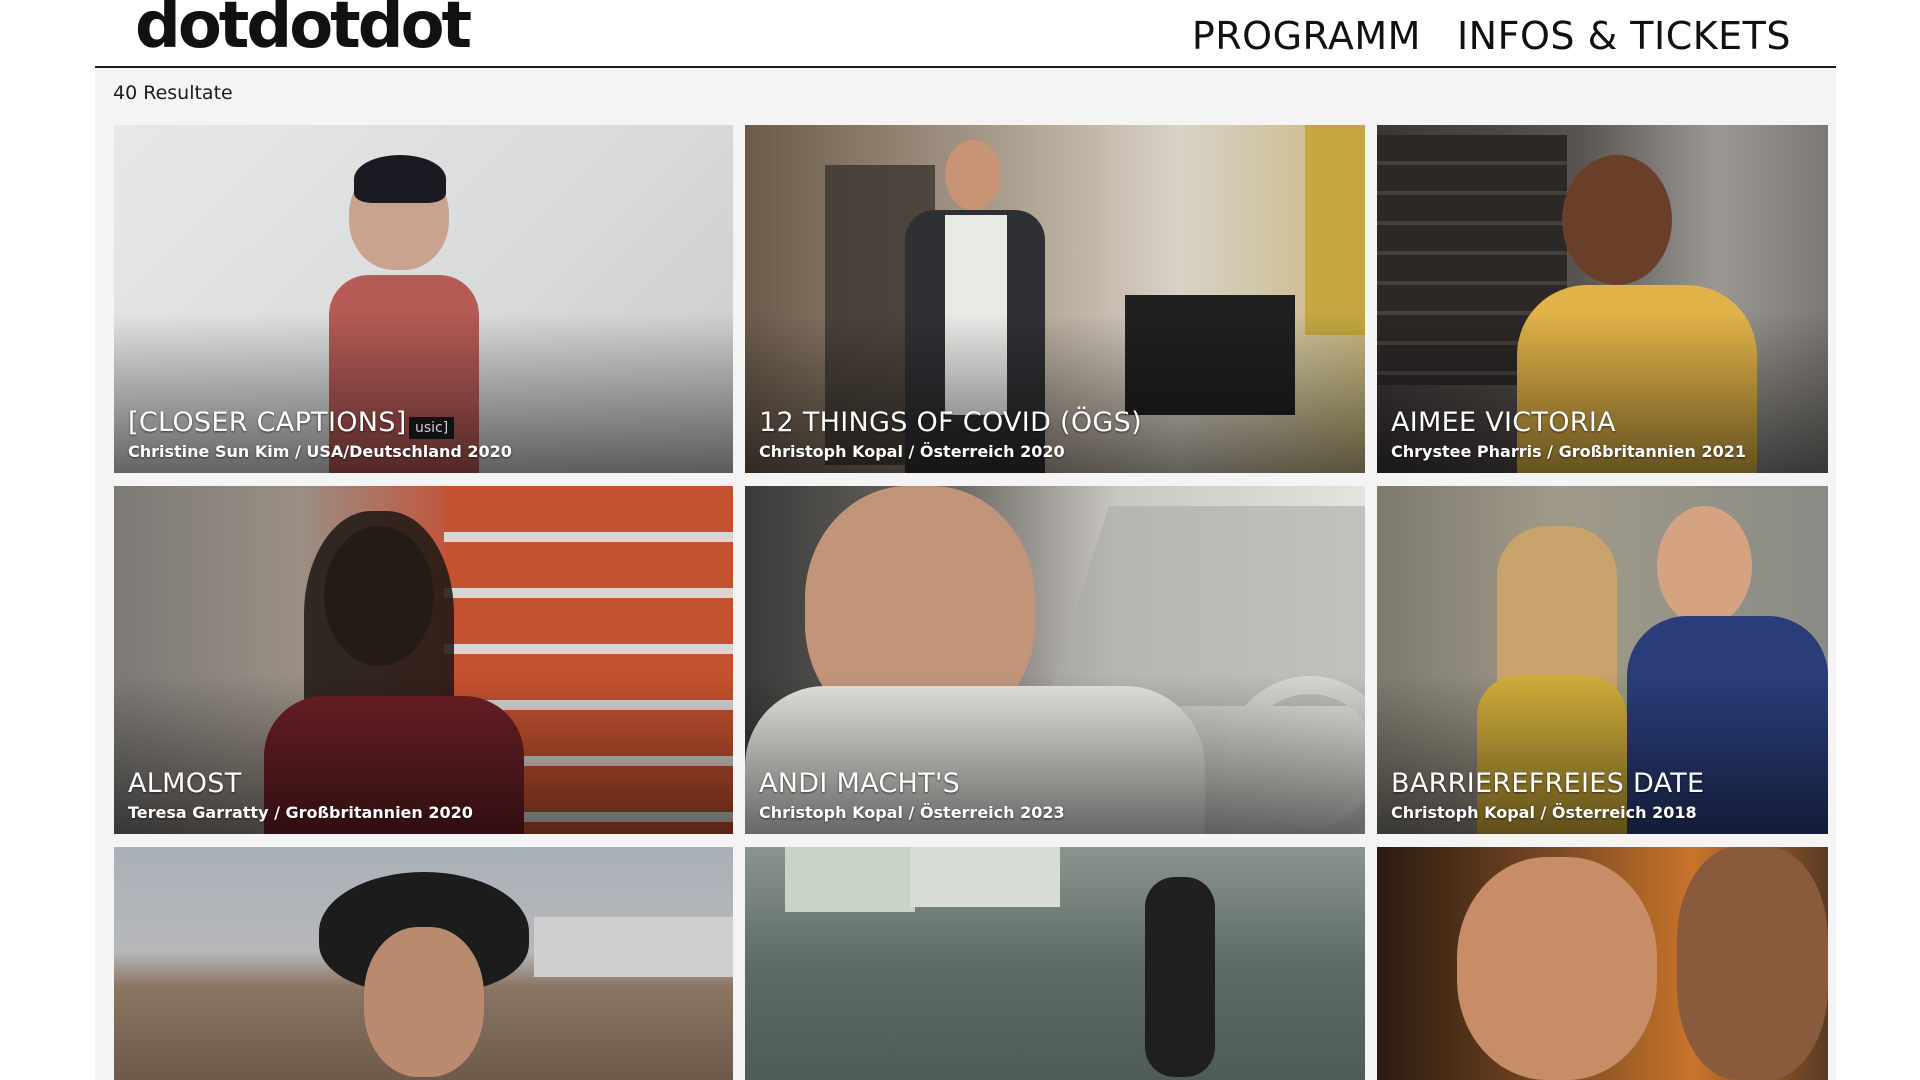  Describe the element at coordinates (1624, 36) in the screenshot. I see `nav-infos-tickets: INFOS & TICKETS` at that location.